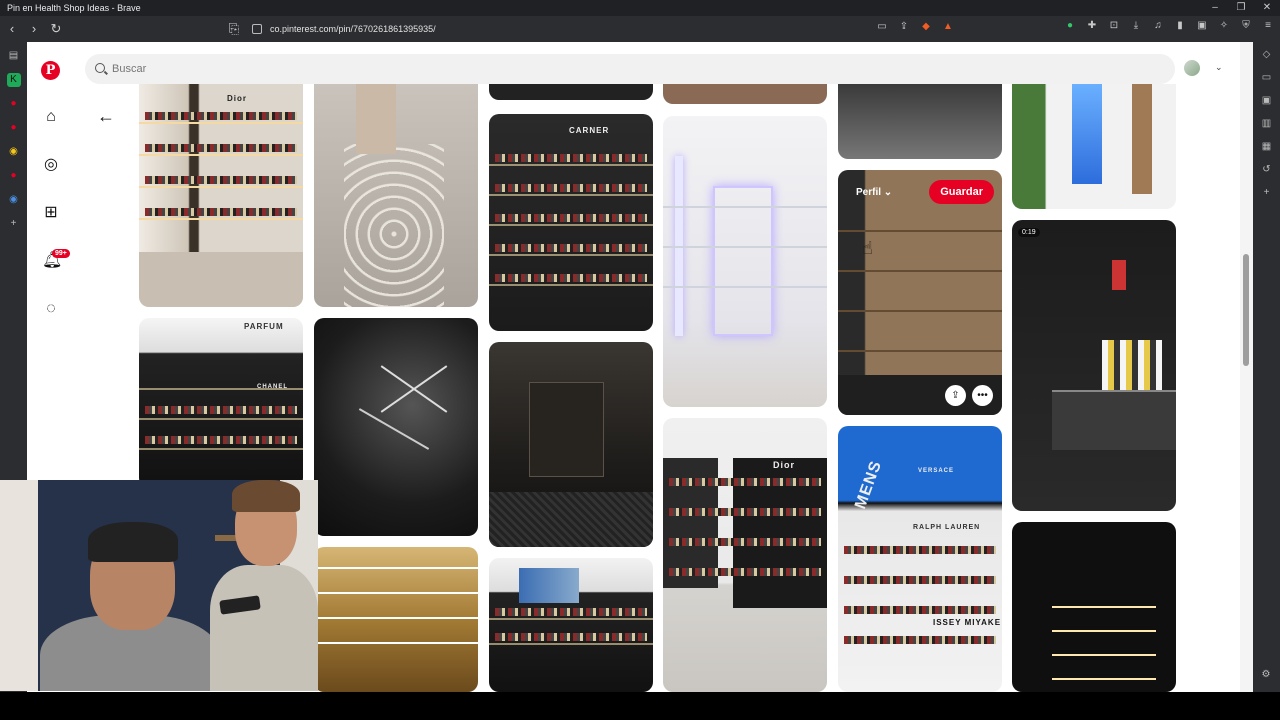  I want to click on reading-list-icon: ▦, so click(1267, 147).